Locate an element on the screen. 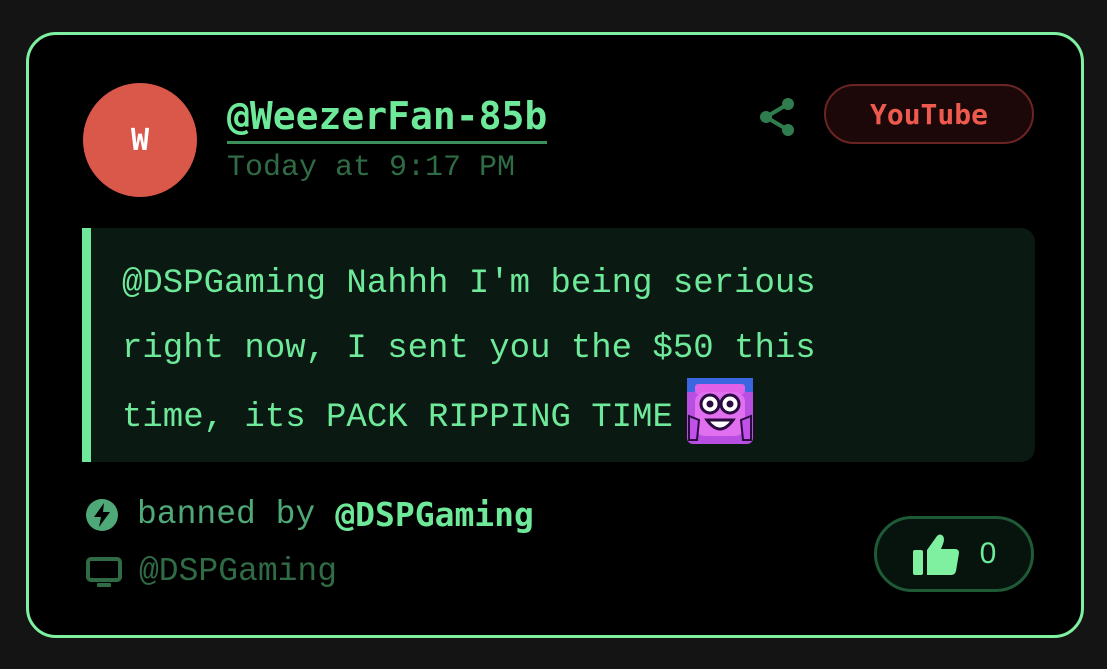 This screenshot has width=1107, height=669. platform-badge-label: YouTube is located at coordinates (928, 114).